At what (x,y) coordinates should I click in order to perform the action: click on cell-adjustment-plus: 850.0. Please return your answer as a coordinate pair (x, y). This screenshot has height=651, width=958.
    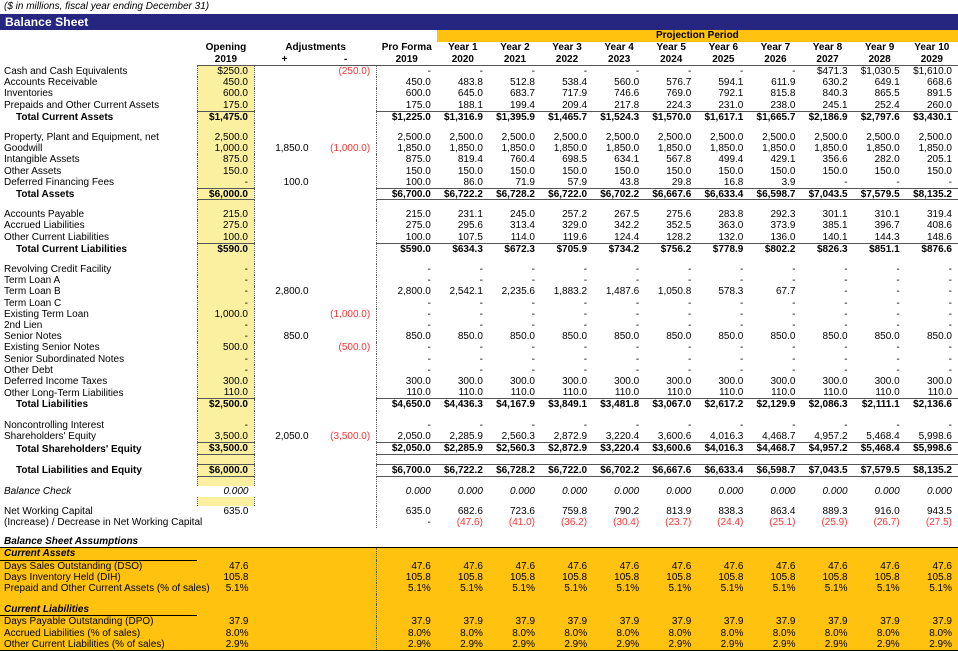
    Looking at the image, I should click on (284, 336).